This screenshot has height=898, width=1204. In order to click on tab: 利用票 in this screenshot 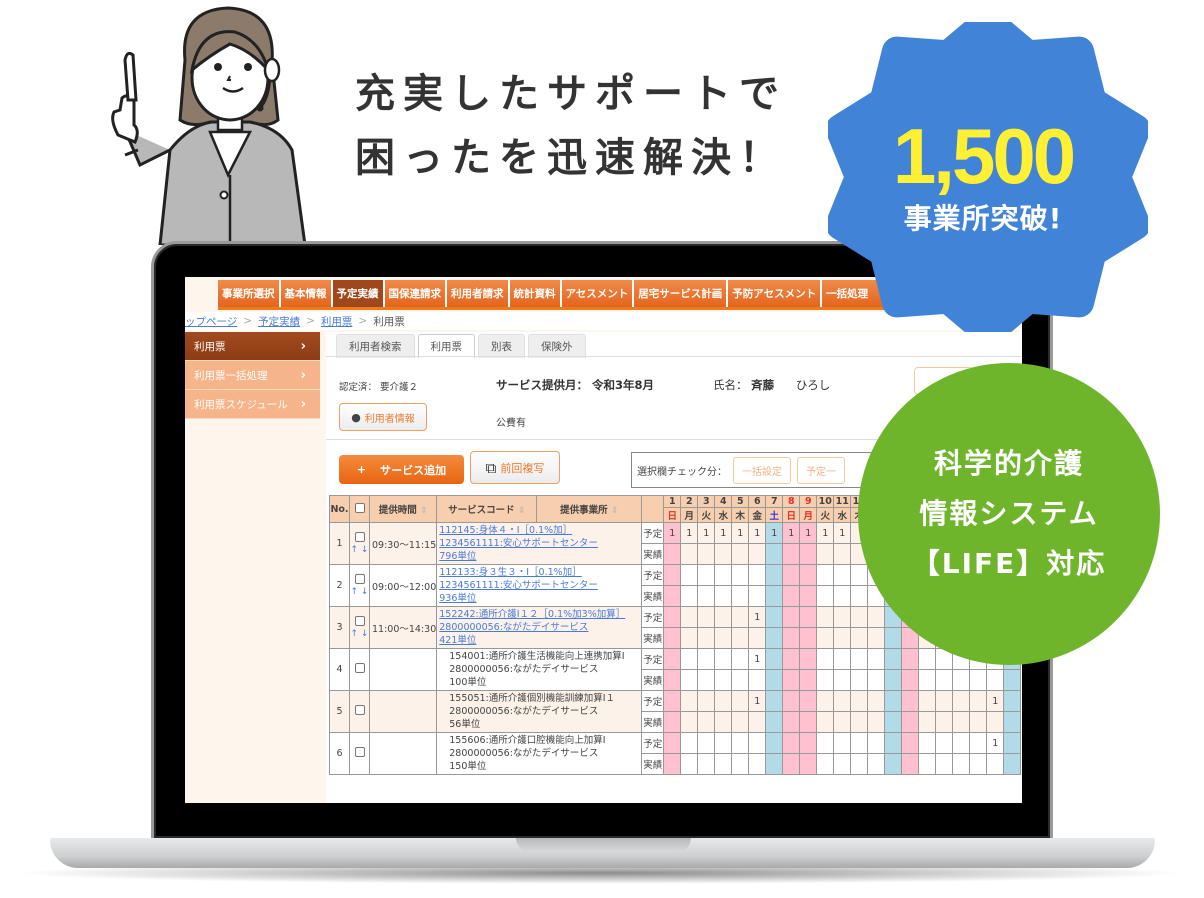, I will do `click(446, 346)`.